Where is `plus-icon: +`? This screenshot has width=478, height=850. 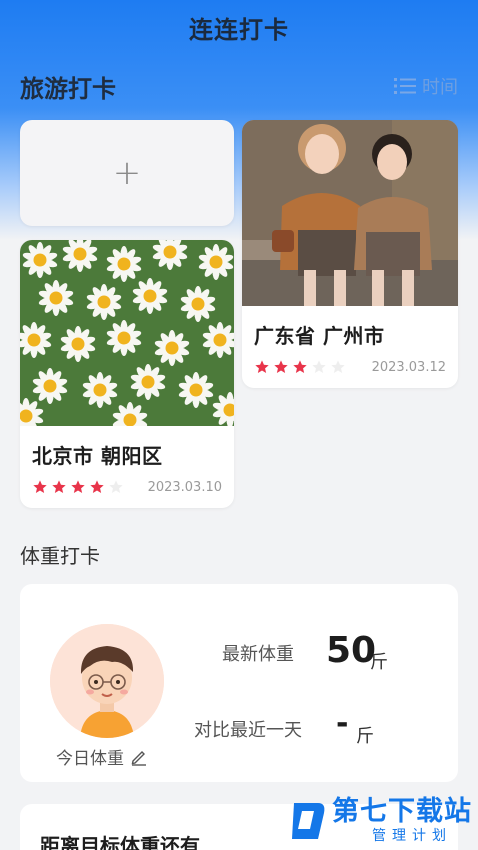 plus-icon: + is located at coordinates (127, 173).